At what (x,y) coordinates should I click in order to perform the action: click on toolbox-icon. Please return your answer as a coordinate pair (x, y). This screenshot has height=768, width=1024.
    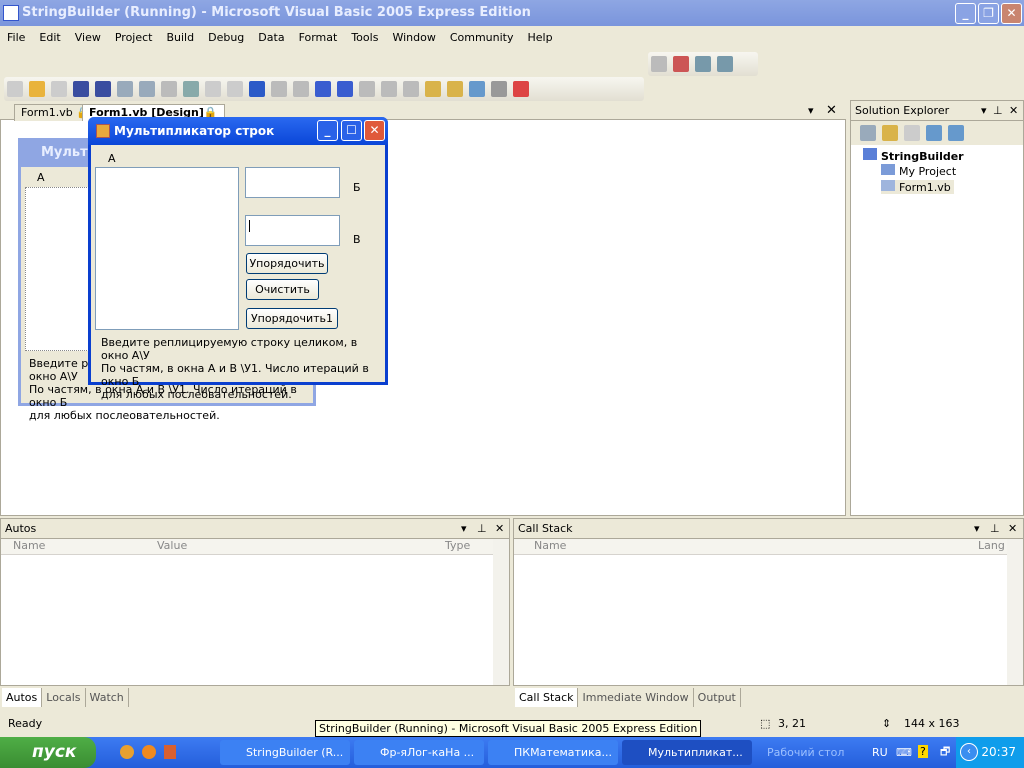
    Looking at the image, I should click on (477, 89).